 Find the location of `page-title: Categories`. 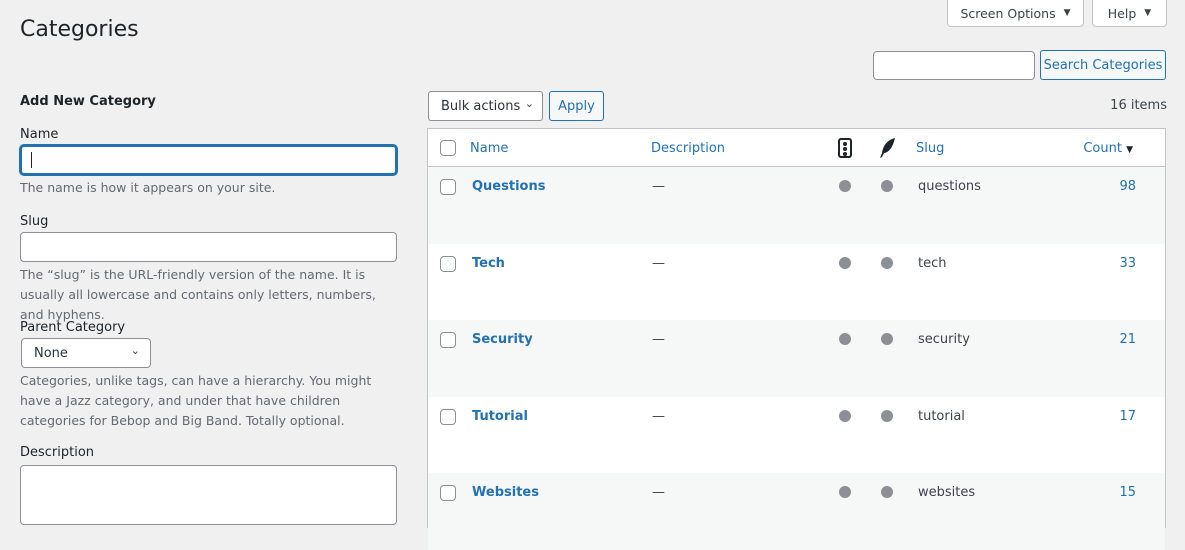

page-title: Categories is located at coordinates (79, 29).